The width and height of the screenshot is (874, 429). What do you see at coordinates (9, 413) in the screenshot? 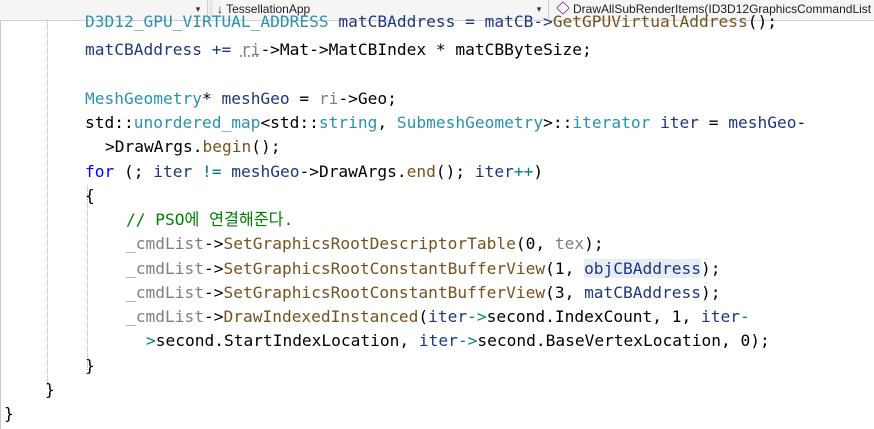
I see `code-line-16: }` at bounding box center [9, 413].